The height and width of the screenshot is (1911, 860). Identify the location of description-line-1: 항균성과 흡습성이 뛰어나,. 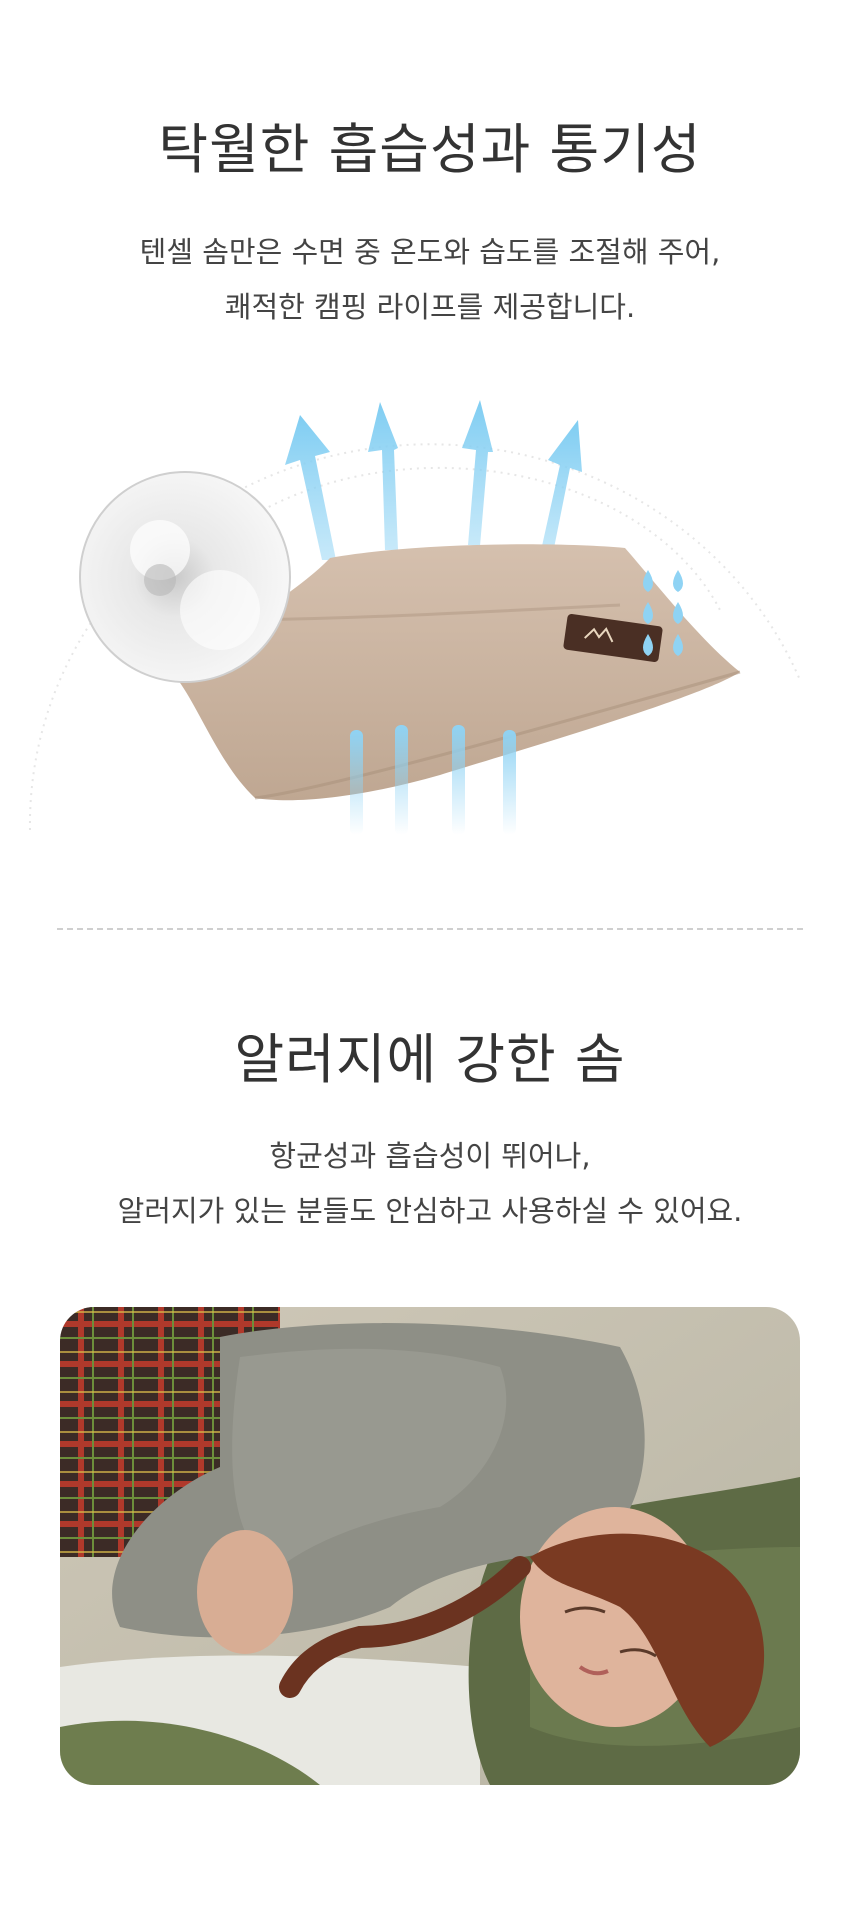
(430, 1156).